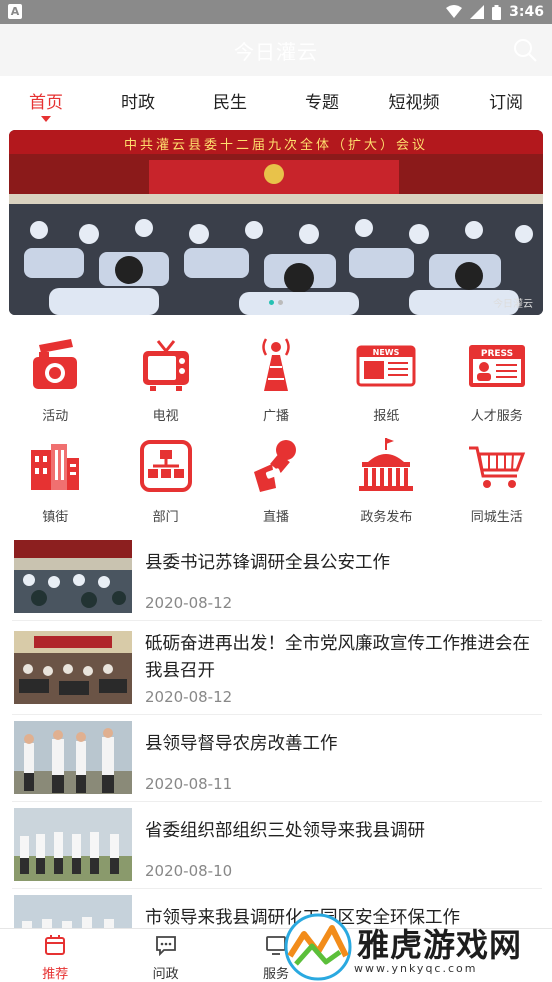 The width and height of the screenshot is (552, 982). I want to click on wifi-icon, so click(454, 11).